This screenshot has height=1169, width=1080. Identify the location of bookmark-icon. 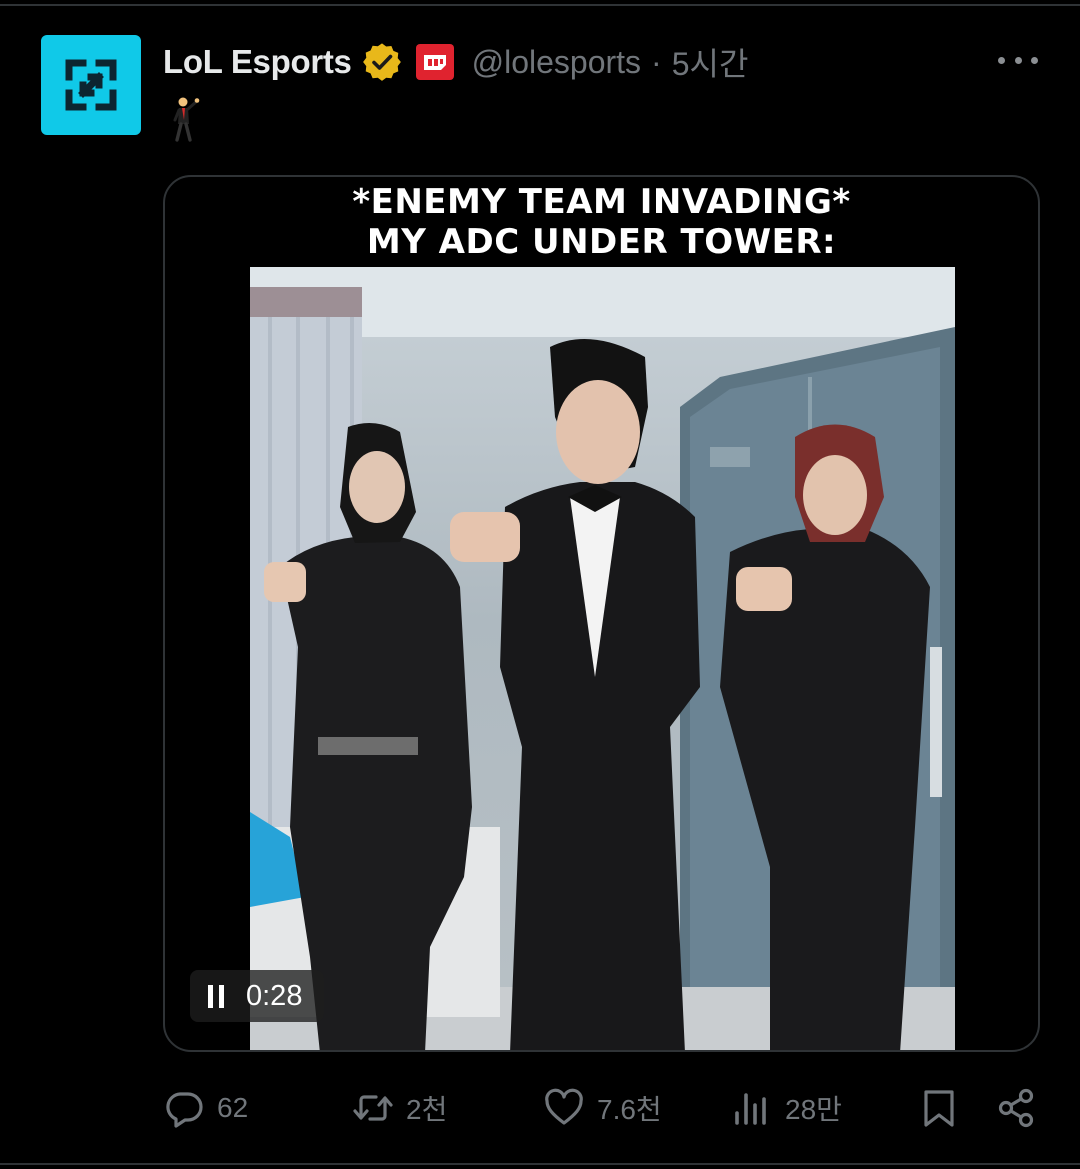
(939, 1108).